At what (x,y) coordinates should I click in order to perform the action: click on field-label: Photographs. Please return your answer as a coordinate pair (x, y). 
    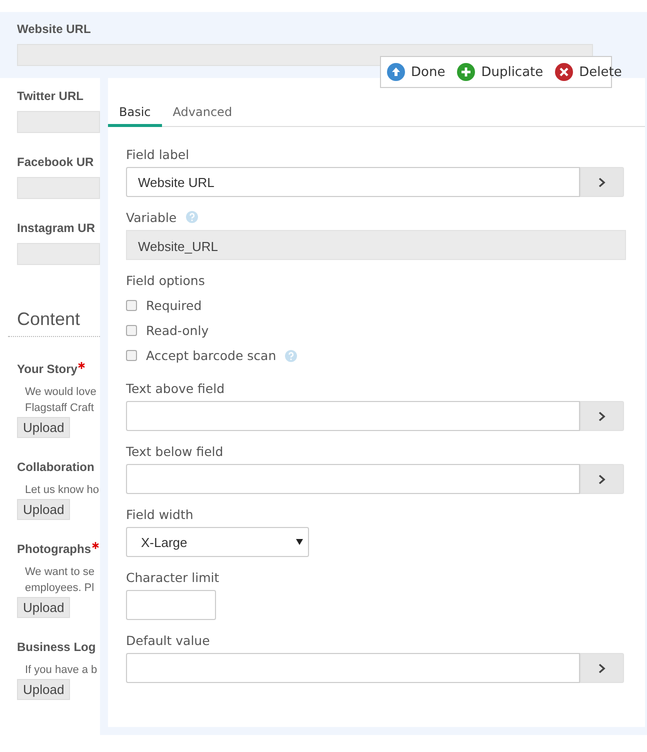
    Looking at the image, I should click on (54, 549).